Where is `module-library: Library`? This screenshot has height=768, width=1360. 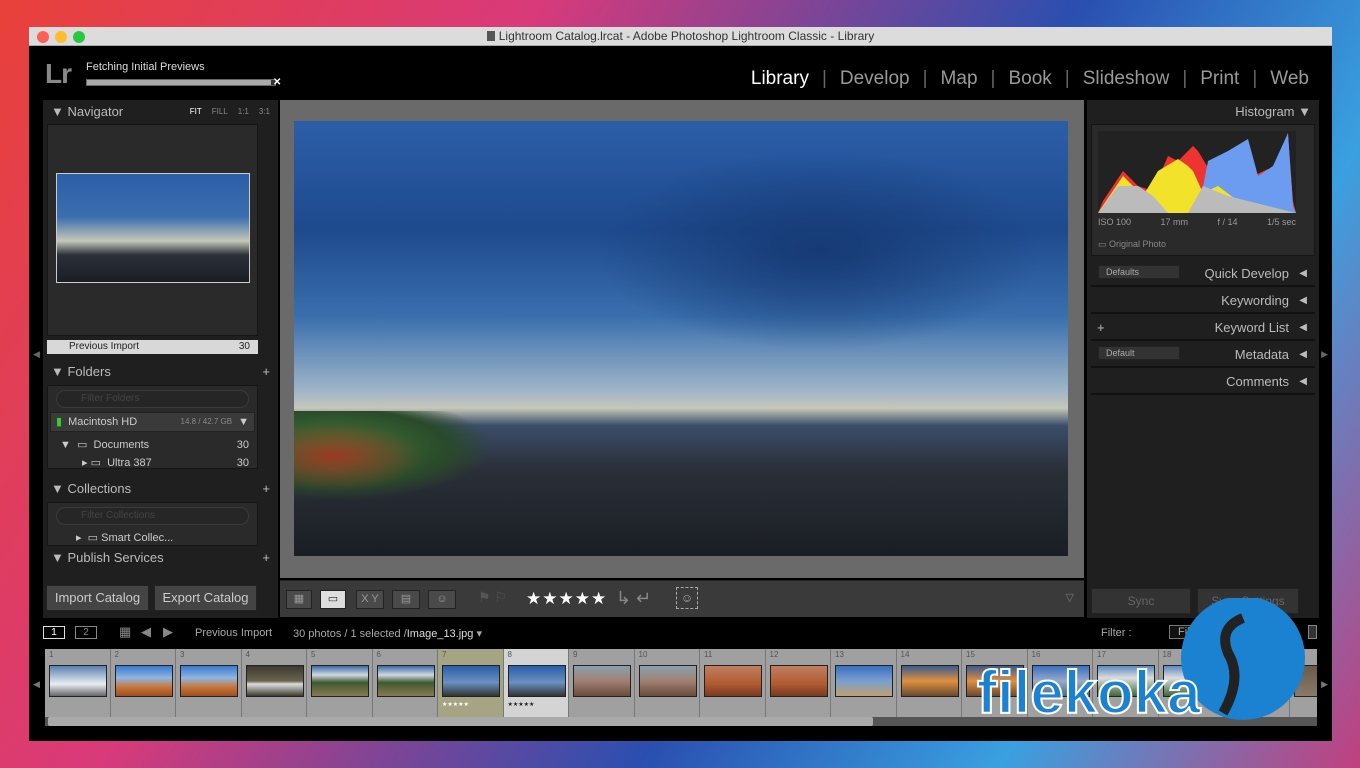
module-library: Library is located at coordinates (780, 79).